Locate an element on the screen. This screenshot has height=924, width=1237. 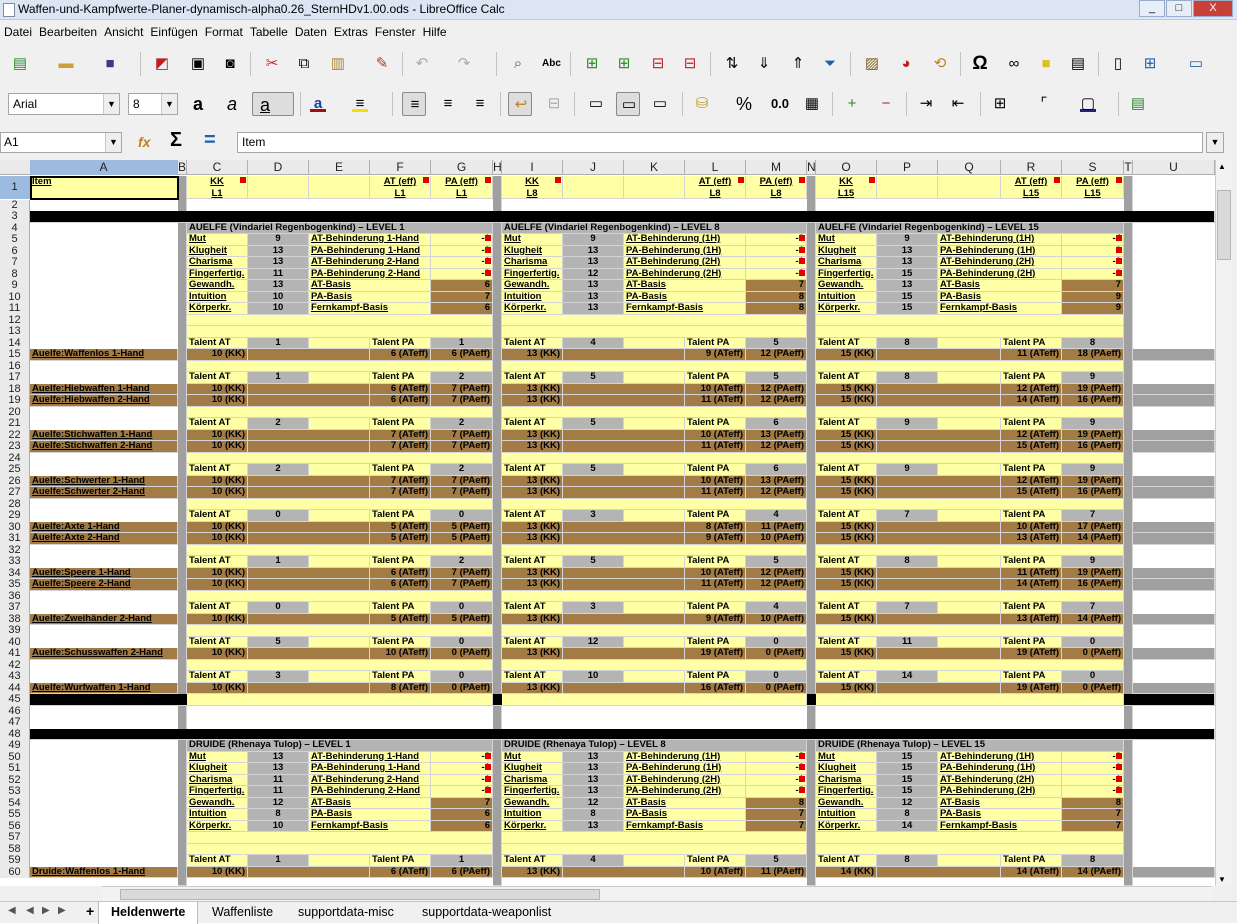
attribute-value: 14 is located at coordinates (907, 826).